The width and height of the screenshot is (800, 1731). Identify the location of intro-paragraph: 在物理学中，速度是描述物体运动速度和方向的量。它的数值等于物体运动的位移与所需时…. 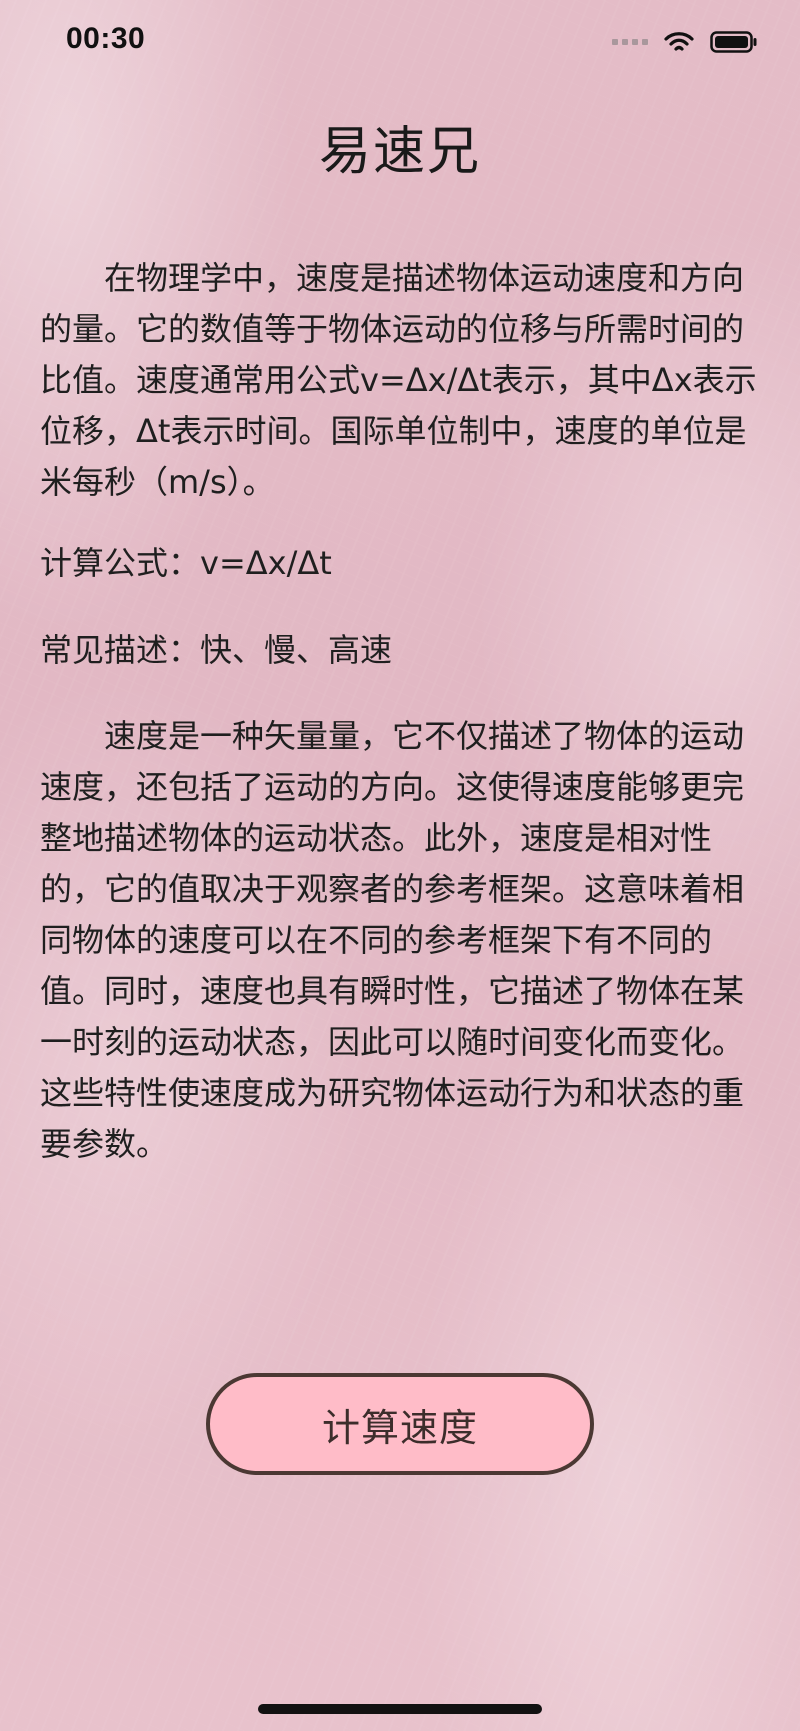
(398, 380).